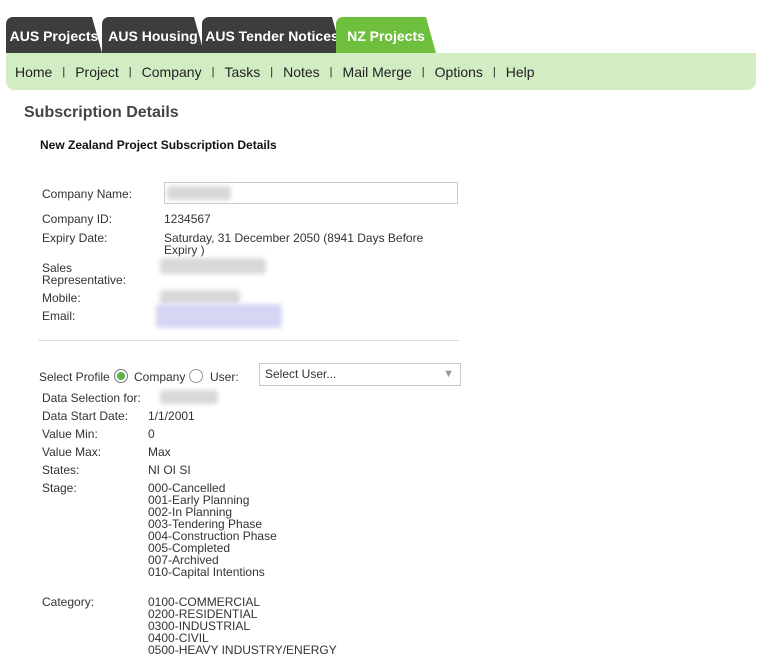  Describe the element at coordinates (242, 650) in the screenshot. I see `category-item: 0500-HEAVY INDUSTRY/ENERGY` at that location.